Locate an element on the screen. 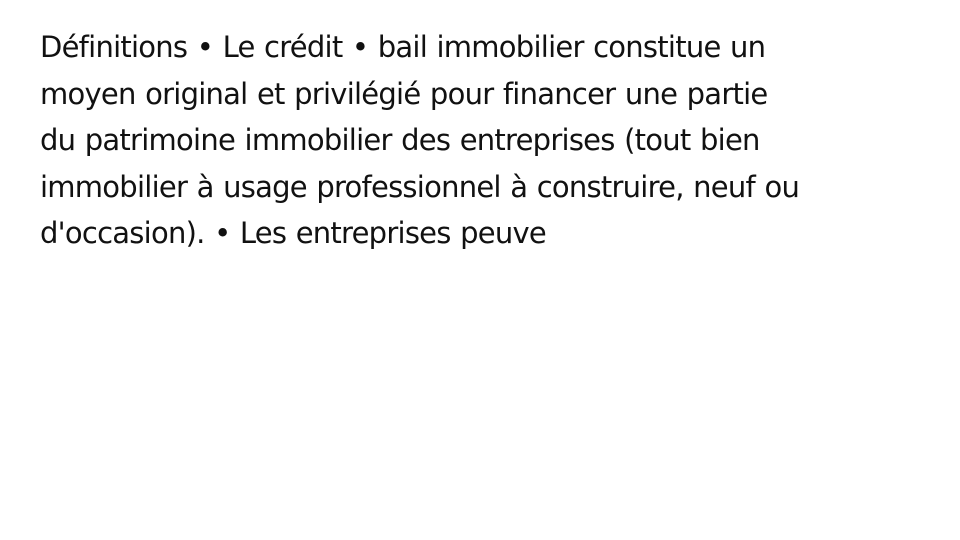 Image resolution: width=960 pixels, height=540 pixels. text-line-5: d'occasion). • Les entreprises peuve is located at coordinates (293, 233).